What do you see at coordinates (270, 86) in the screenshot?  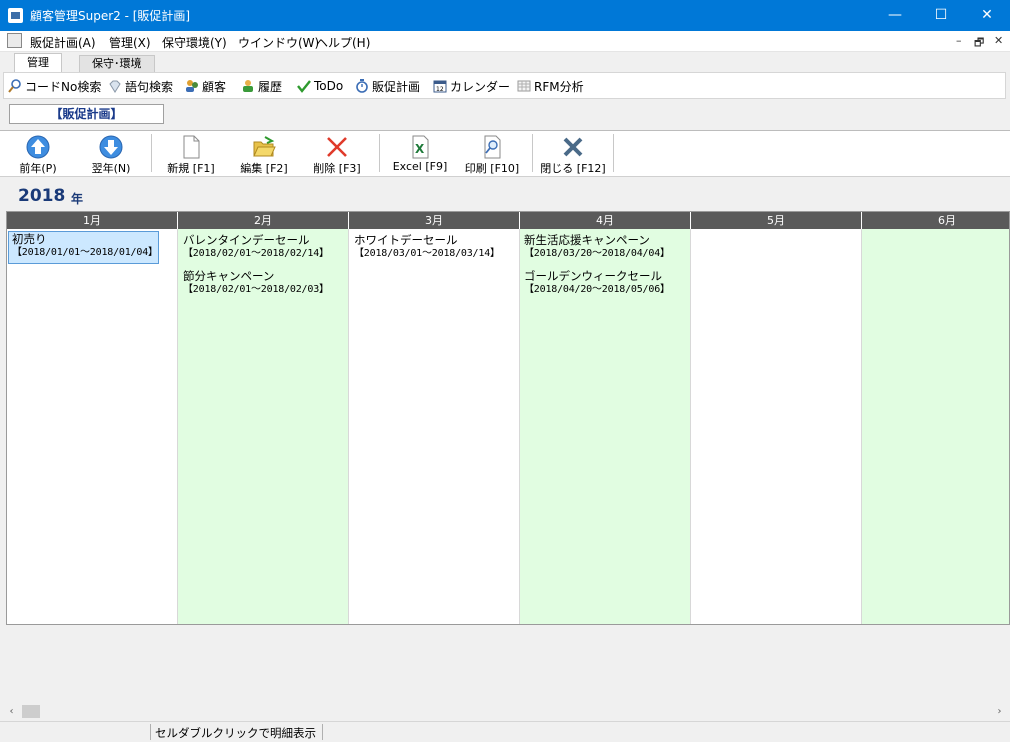 I see `ribbon-label: 履歴` at bounding box center [270, 86].